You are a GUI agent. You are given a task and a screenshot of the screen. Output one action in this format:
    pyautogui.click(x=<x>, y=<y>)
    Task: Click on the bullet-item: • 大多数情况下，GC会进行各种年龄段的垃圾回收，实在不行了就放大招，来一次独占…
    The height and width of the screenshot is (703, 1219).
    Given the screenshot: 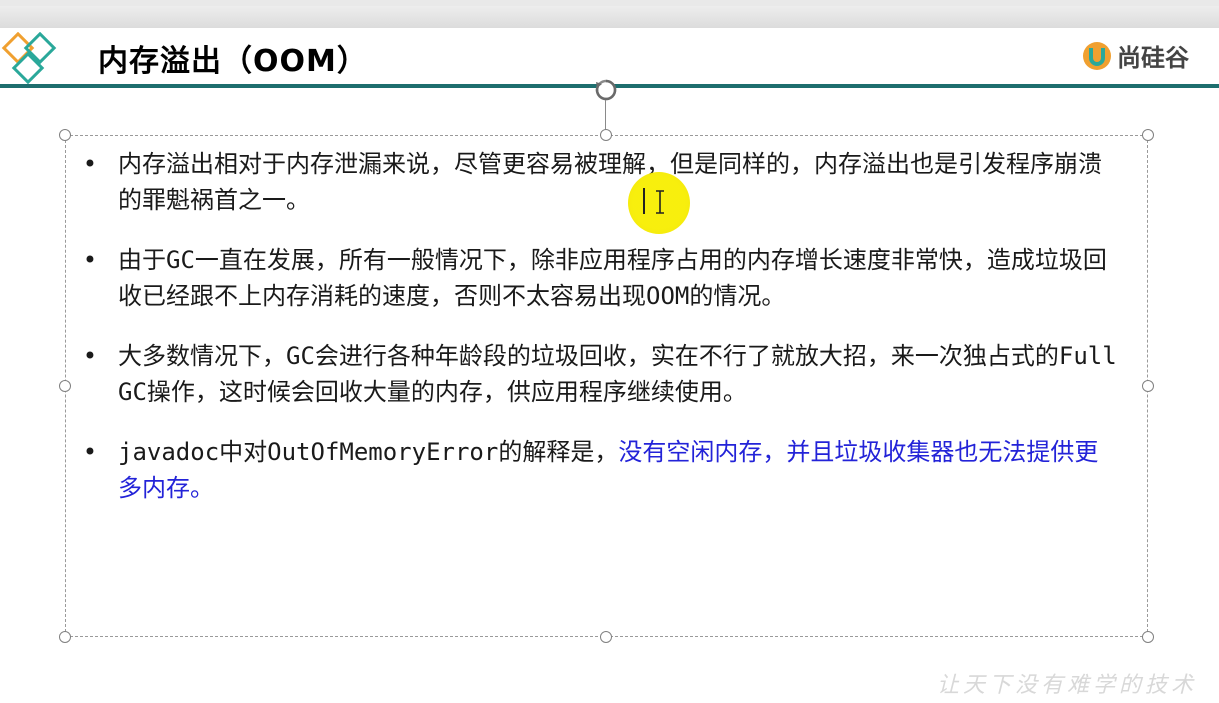 What is the action you would take?
    pyautogui.click(x=600, y=374)
    